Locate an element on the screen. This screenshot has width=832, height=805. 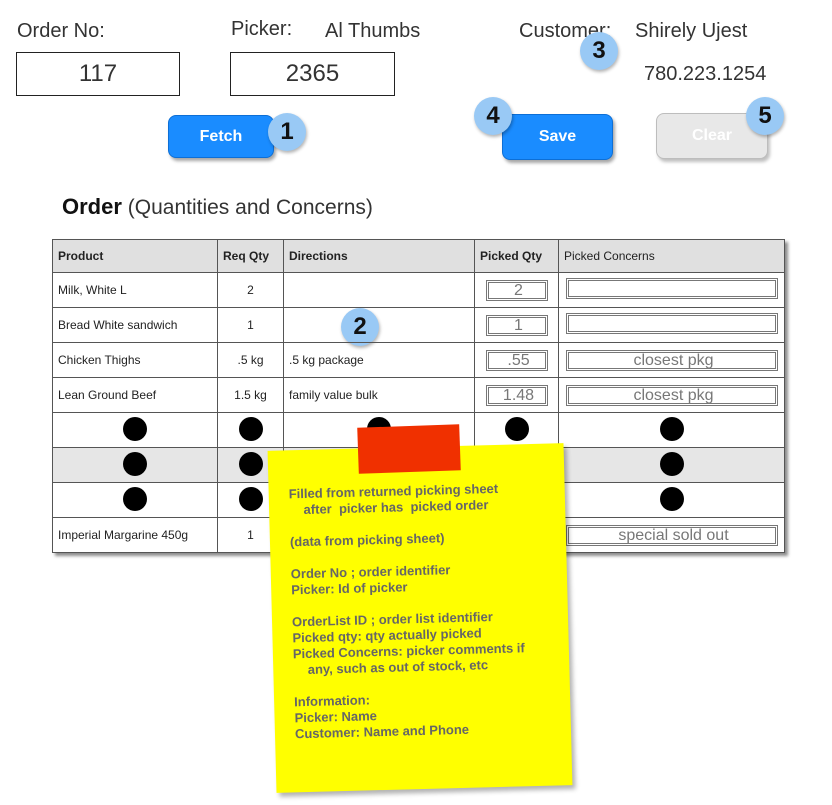
req-qty-cell: 1 is located at coordinates (250, 325).